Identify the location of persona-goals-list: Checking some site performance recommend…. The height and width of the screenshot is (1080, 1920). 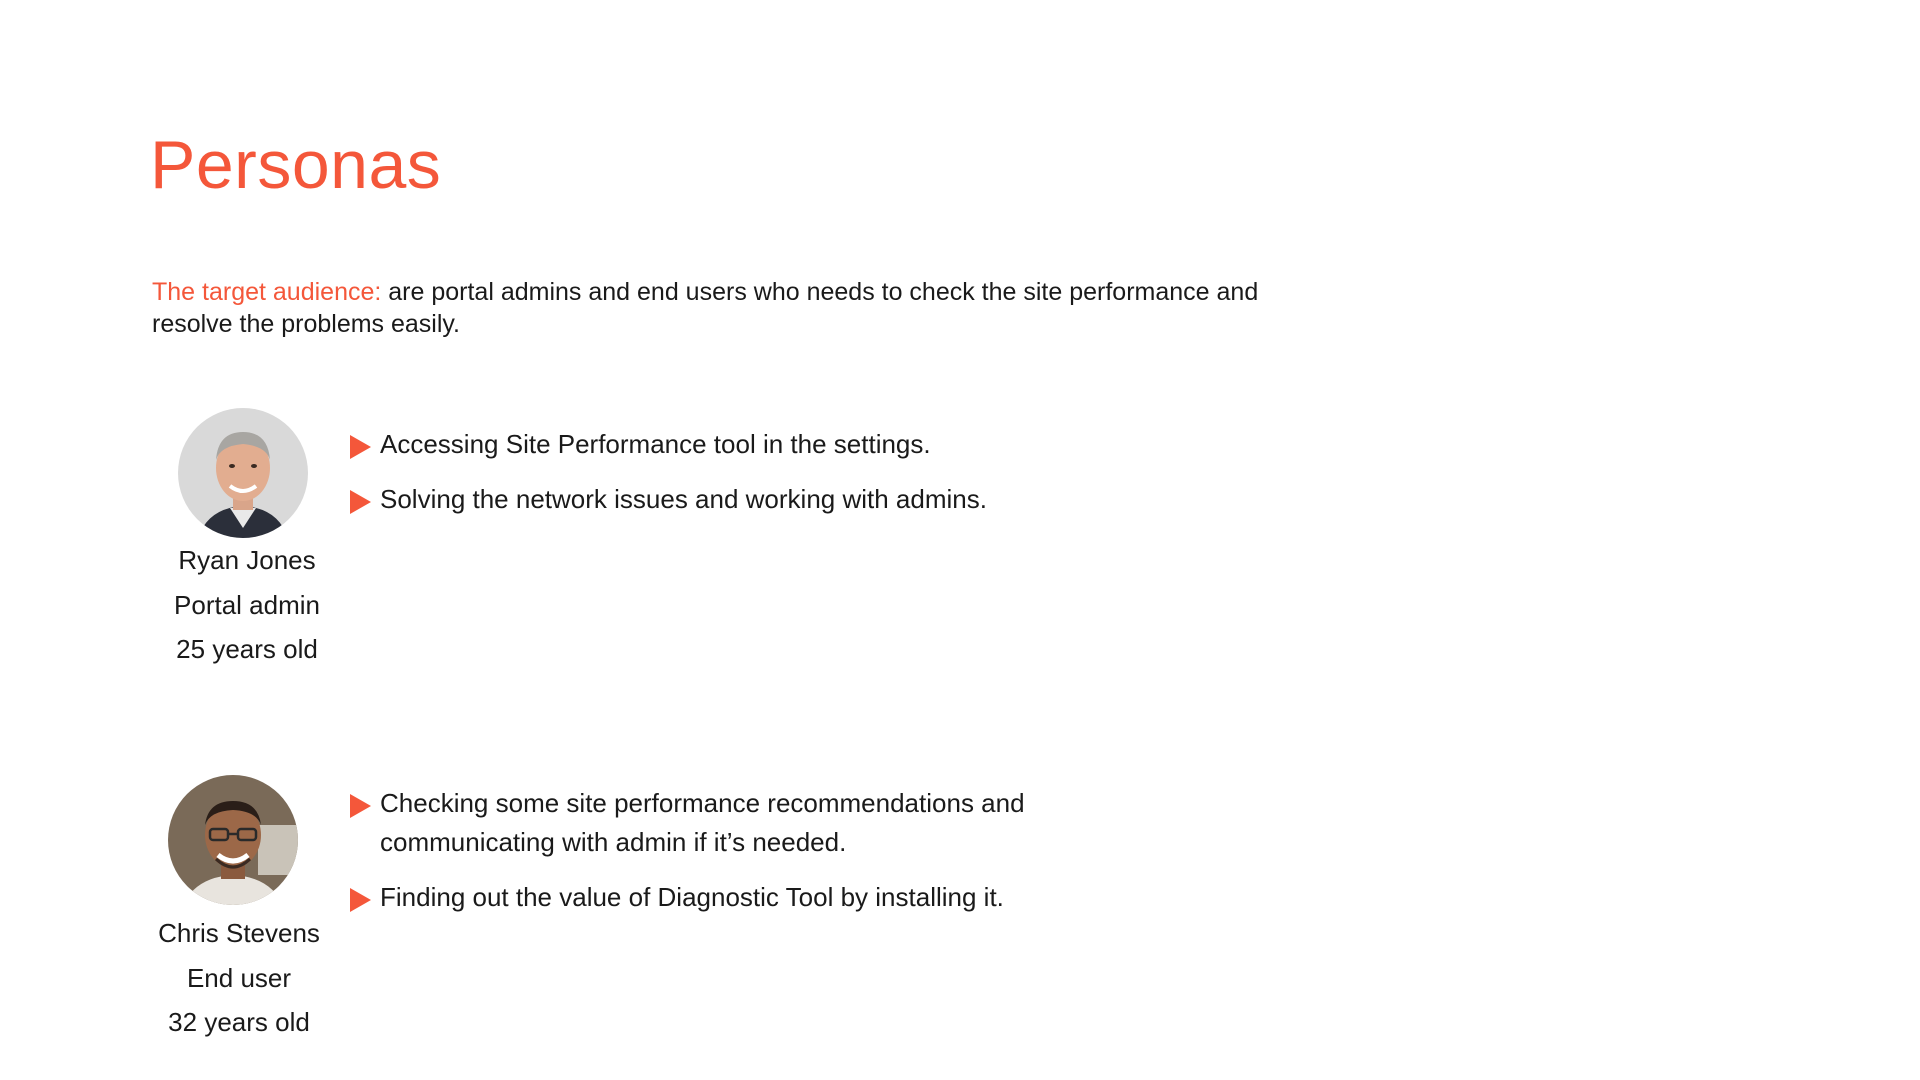
(730, 858).